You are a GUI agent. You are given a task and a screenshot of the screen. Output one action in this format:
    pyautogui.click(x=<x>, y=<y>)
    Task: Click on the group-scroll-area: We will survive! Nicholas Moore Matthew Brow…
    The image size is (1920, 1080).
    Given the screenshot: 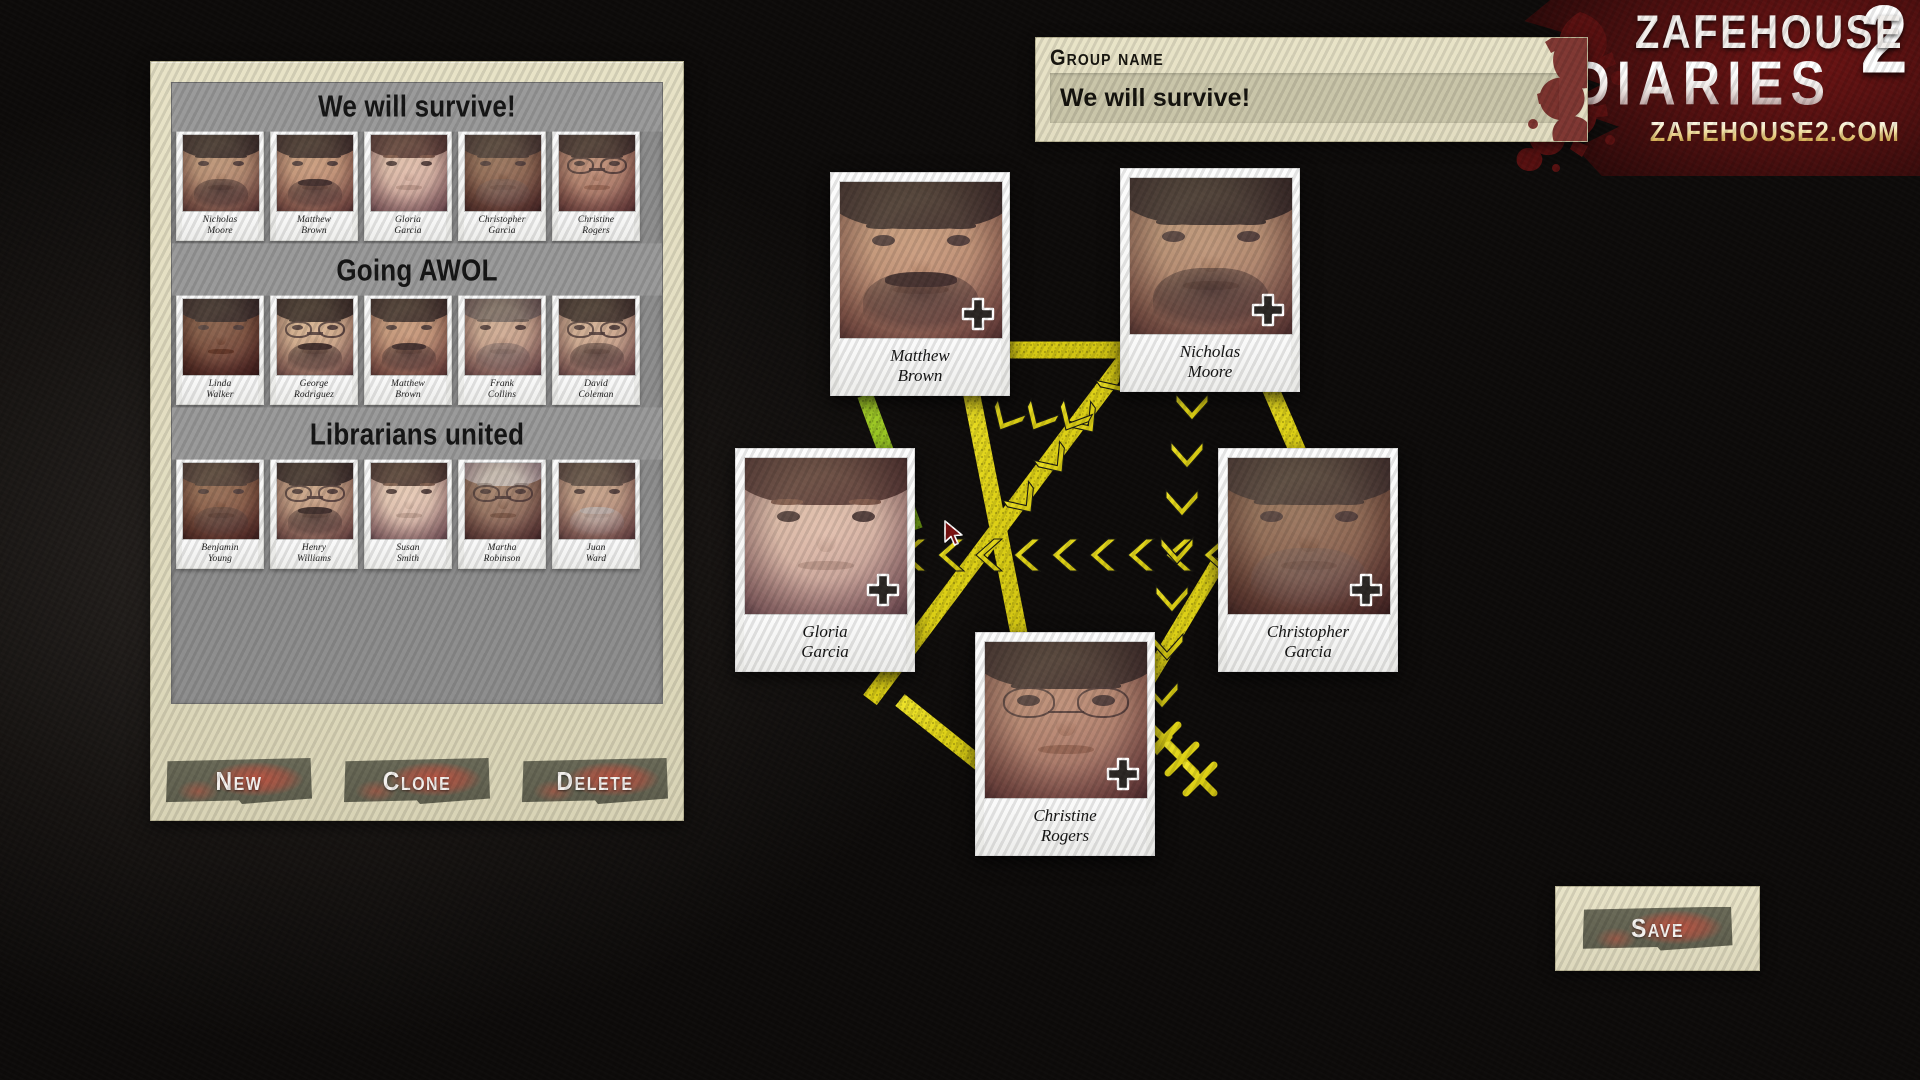 What is the action you would take?
    pyautogui.click(x=417, y=393)
    